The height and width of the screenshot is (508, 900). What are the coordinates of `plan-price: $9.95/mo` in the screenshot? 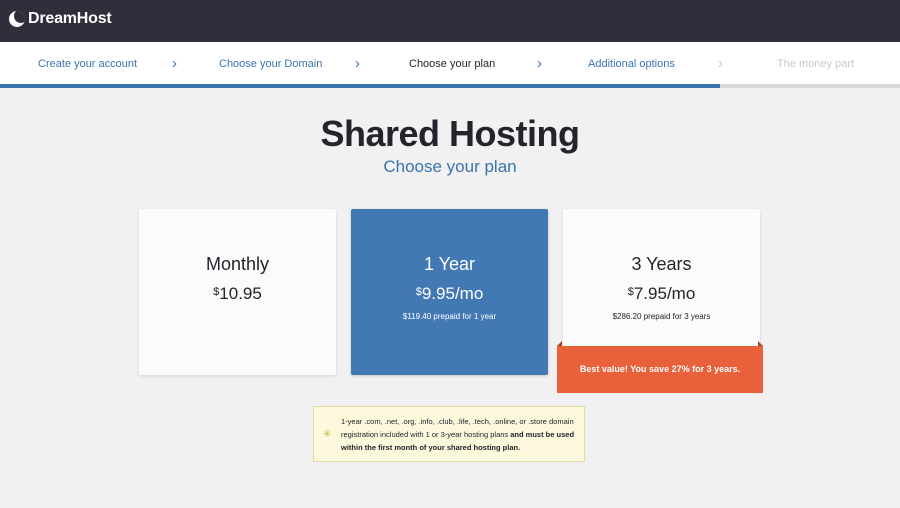 It's located at (449, 294).